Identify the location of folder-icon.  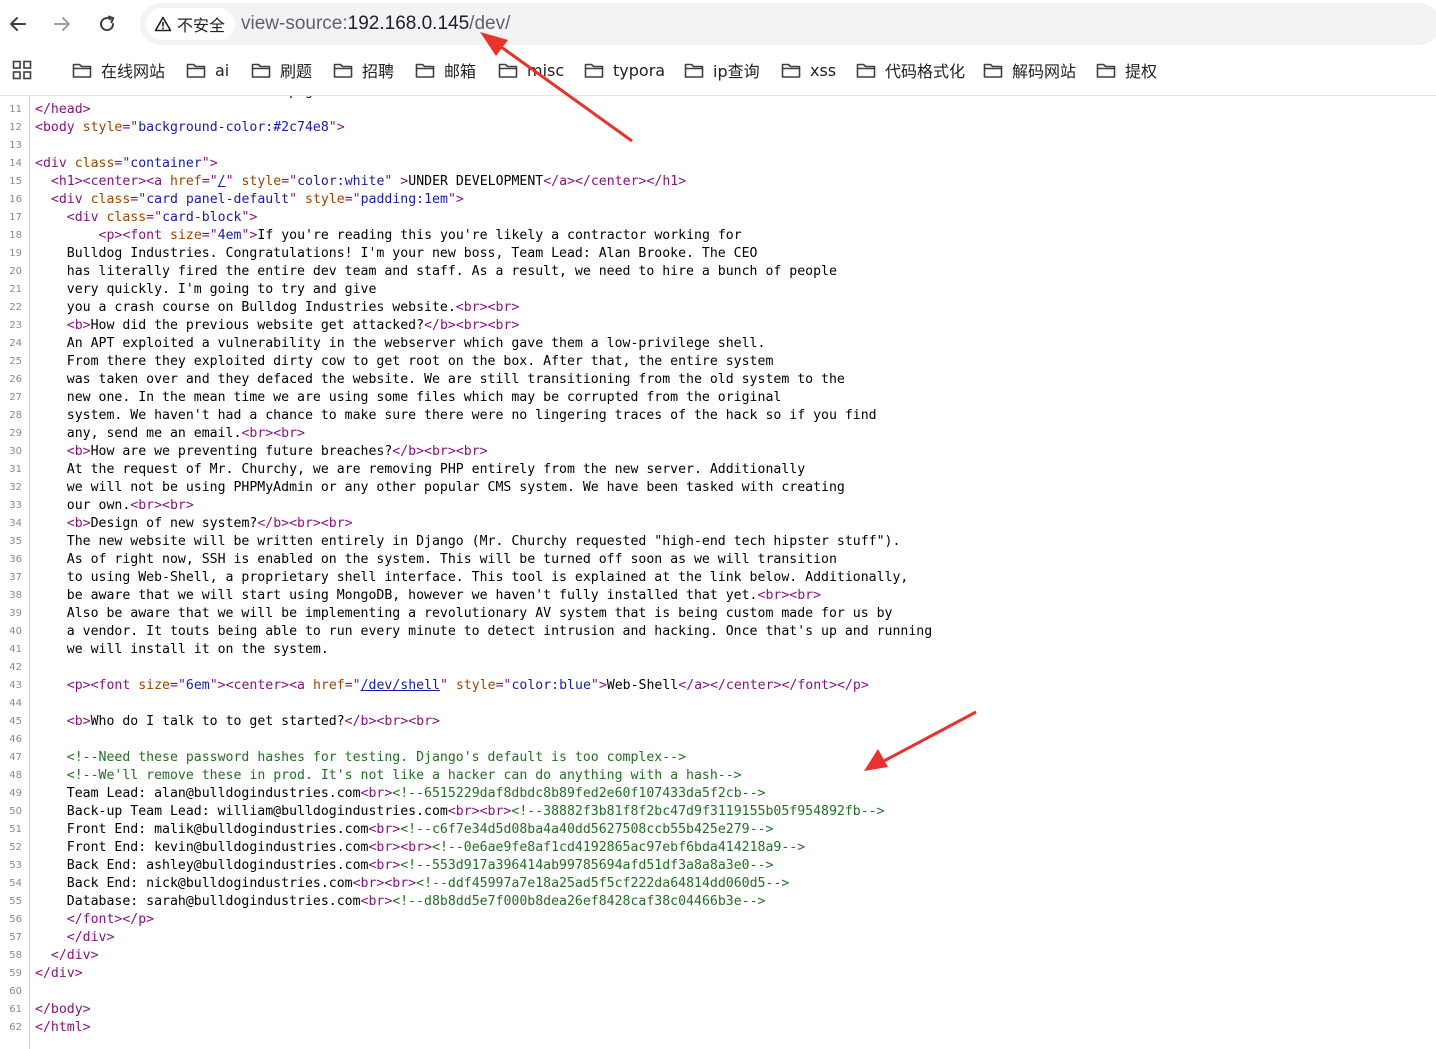
(791, 70).